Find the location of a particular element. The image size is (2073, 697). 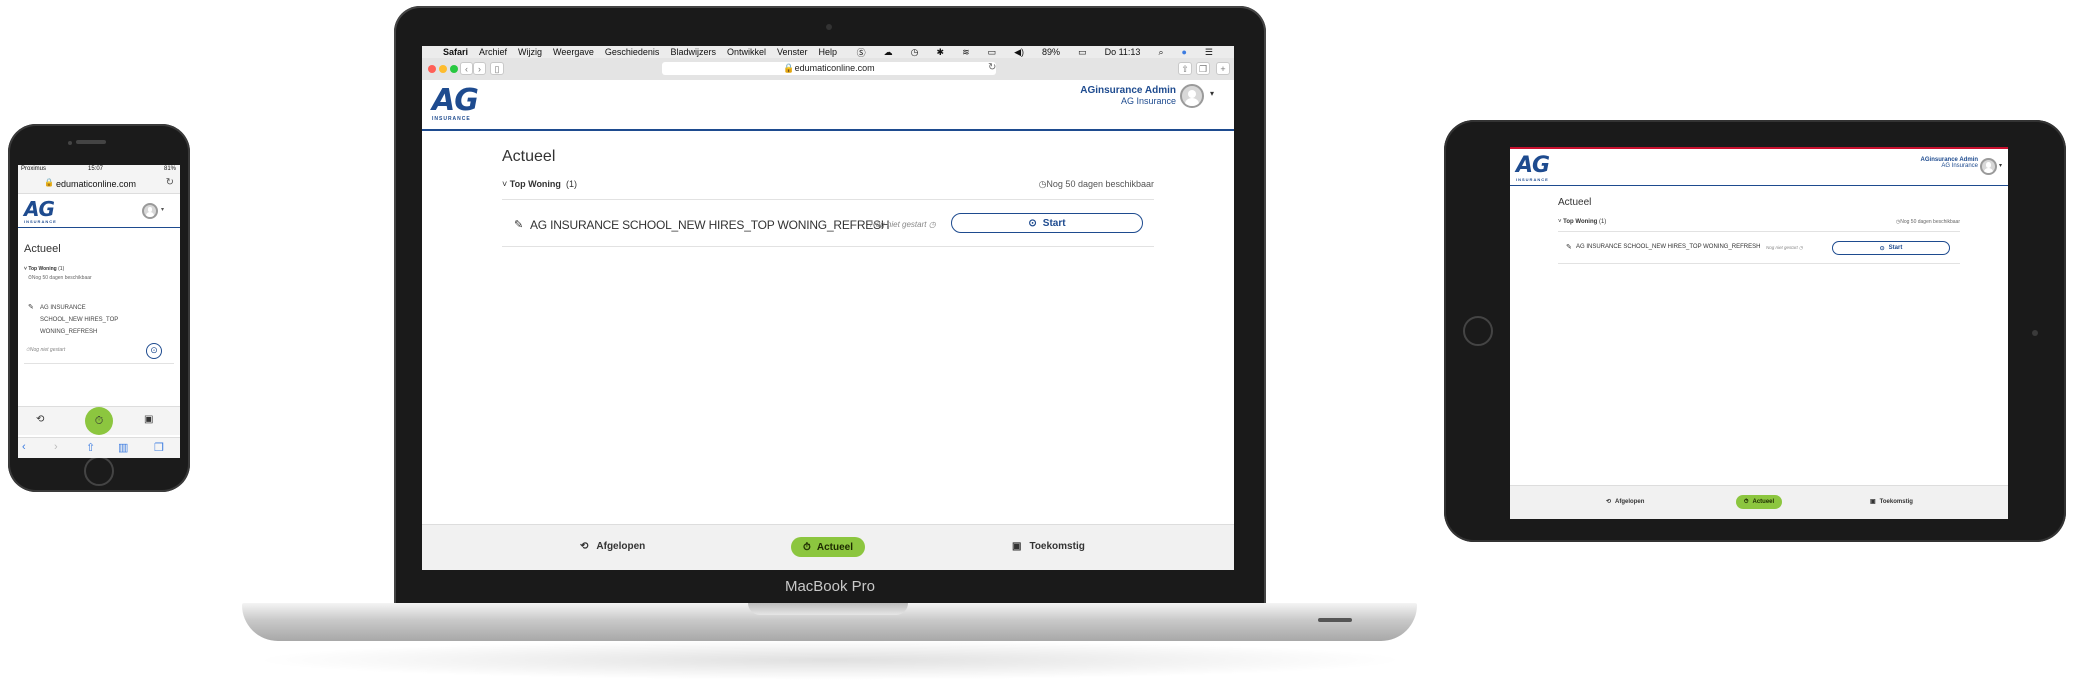

tablet-group-toggle: ˅ Top Woning (1) is located at coordinates (1582, 222).